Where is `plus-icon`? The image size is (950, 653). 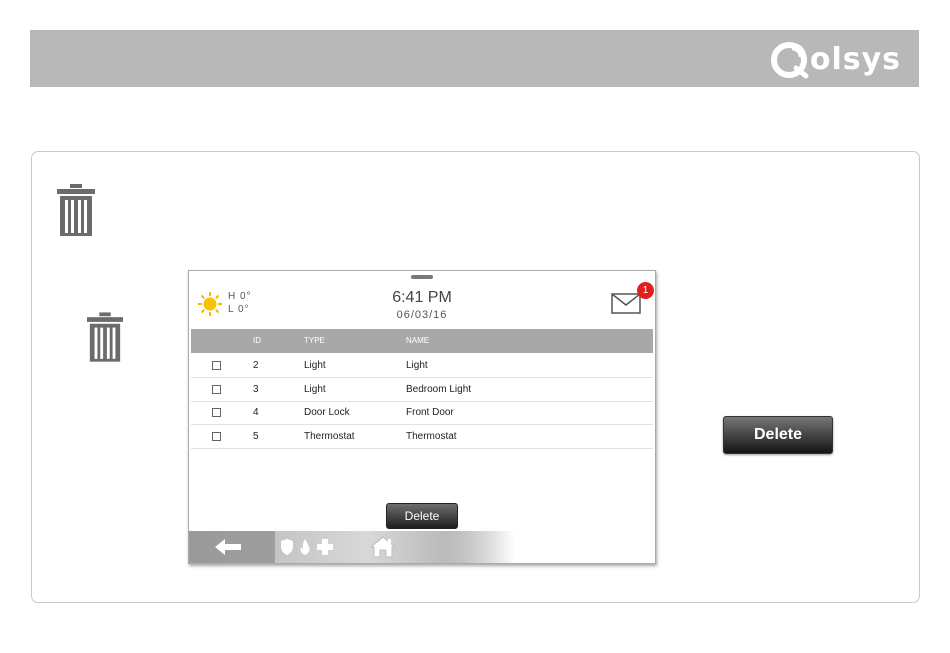
plus-icon is located at coordinates (325, 547).